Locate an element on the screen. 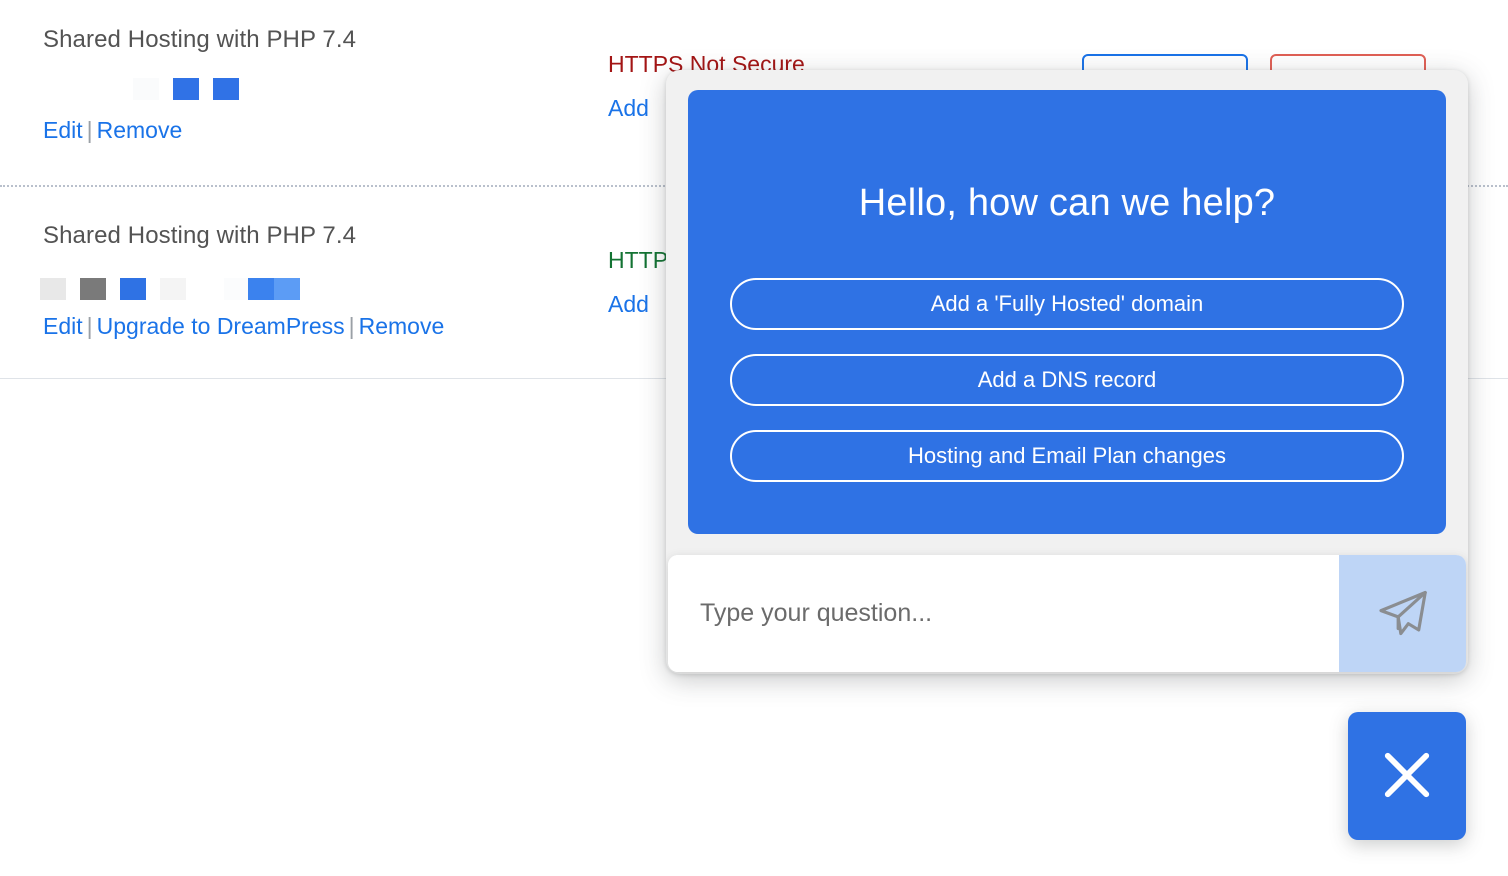 The image size is (1508, 876). chat-greeting-text: Hello, how can we help? is located at coordinates (1067, 203).